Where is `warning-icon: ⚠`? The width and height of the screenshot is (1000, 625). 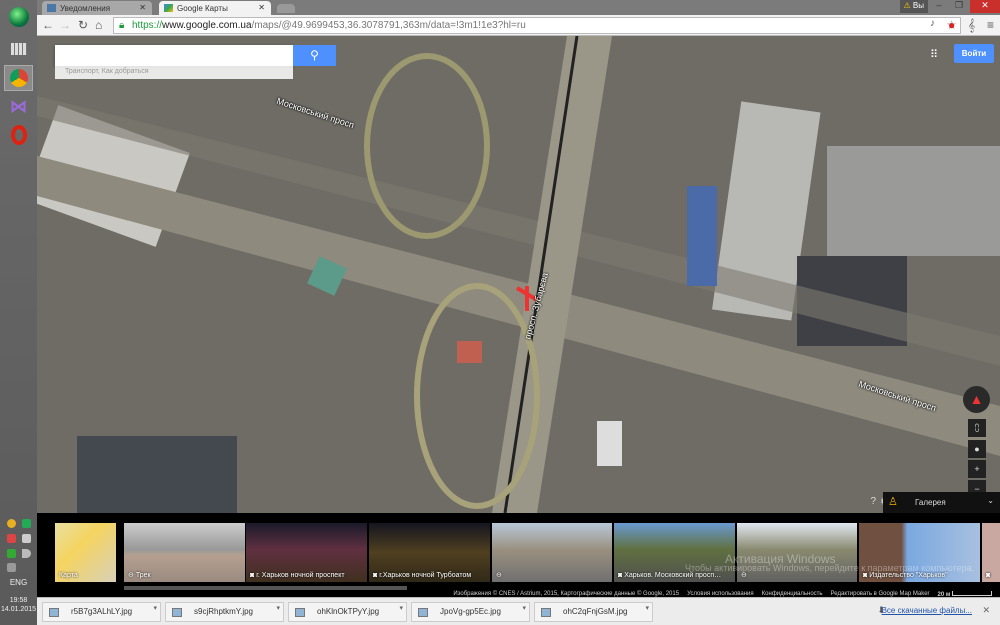 warning-icon: ⚠ is located at coordinates (907, 5).